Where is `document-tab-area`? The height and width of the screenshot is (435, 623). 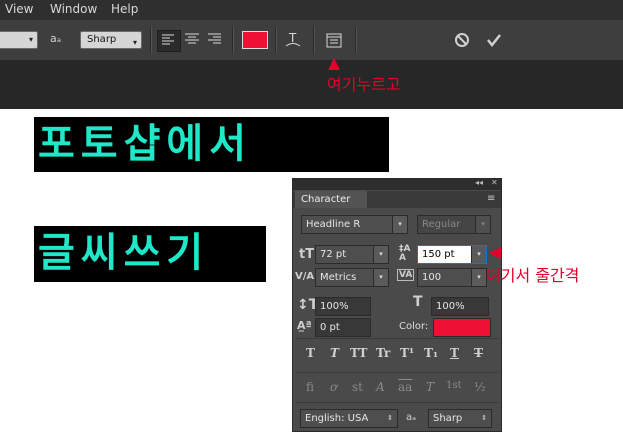
document-tab-area is located at coordinates (311, 85).